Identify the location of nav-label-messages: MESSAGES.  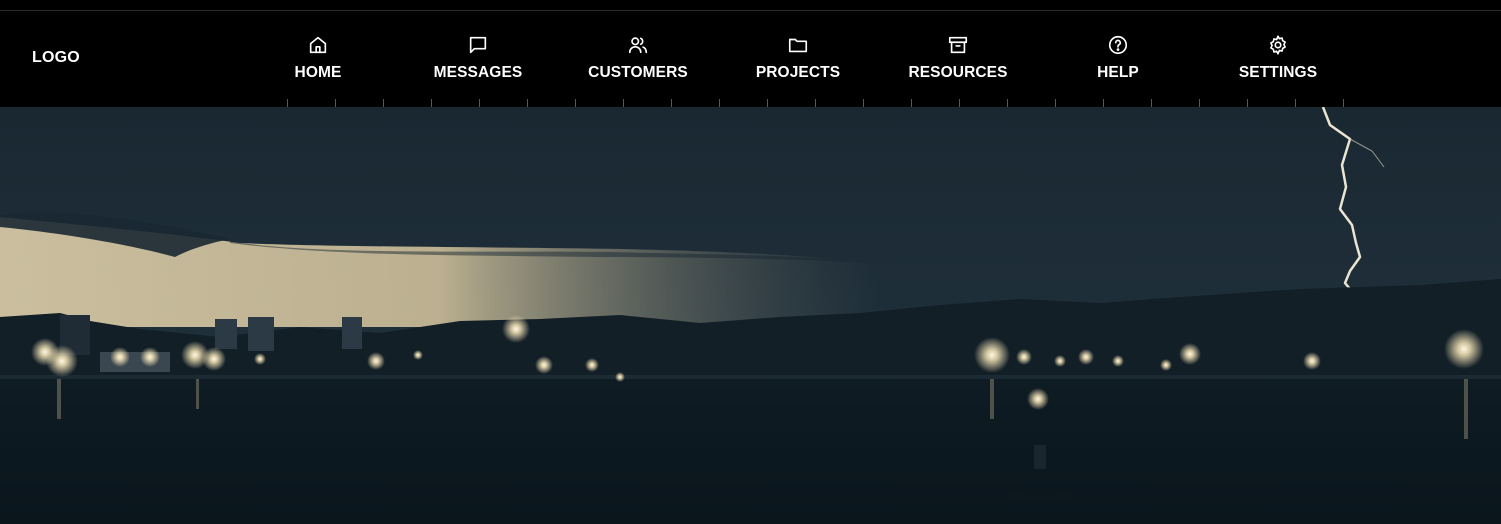
(478, 72).